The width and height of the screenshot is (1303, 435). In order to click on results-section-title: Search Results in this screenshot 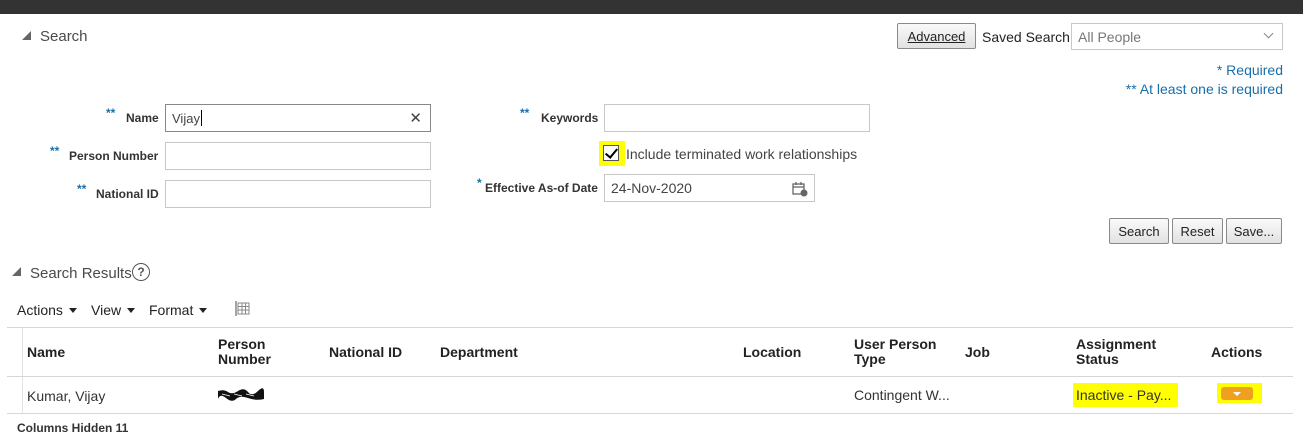, I will do `click(81, 273)`.